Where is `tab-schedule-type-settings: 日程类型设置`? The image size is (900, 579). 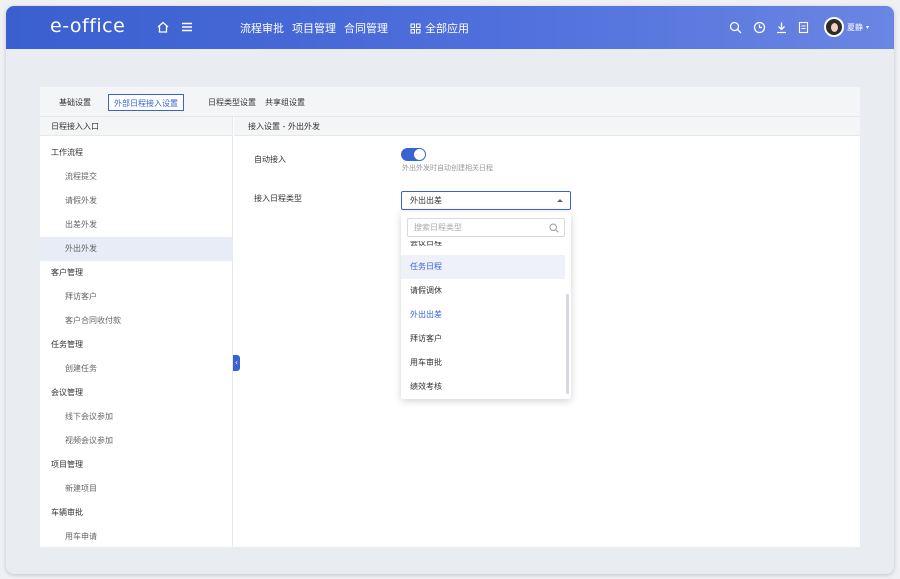
tab-schedule-type-settings: 日程类型设置 is located at coordinates (232, 102).